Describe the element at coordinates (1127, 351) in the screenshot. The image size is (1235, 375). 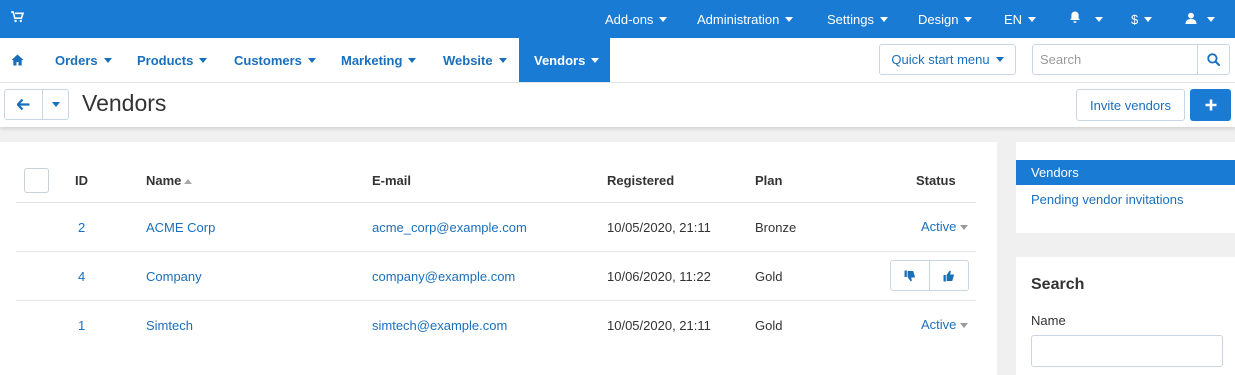
I see `name-search-field` at that location.